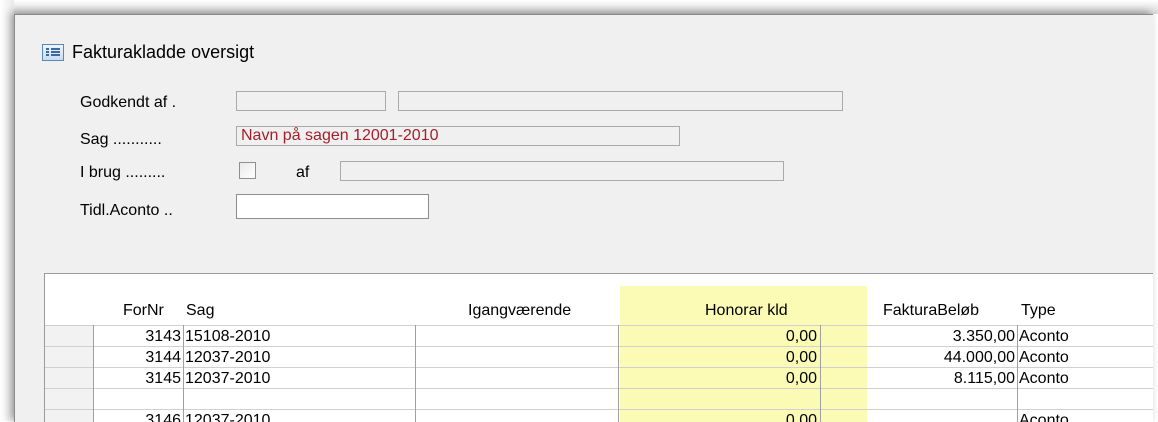 The width and height of the screenshot is (1158, 422). I want to click on row-header-strip, so click(69, 373).